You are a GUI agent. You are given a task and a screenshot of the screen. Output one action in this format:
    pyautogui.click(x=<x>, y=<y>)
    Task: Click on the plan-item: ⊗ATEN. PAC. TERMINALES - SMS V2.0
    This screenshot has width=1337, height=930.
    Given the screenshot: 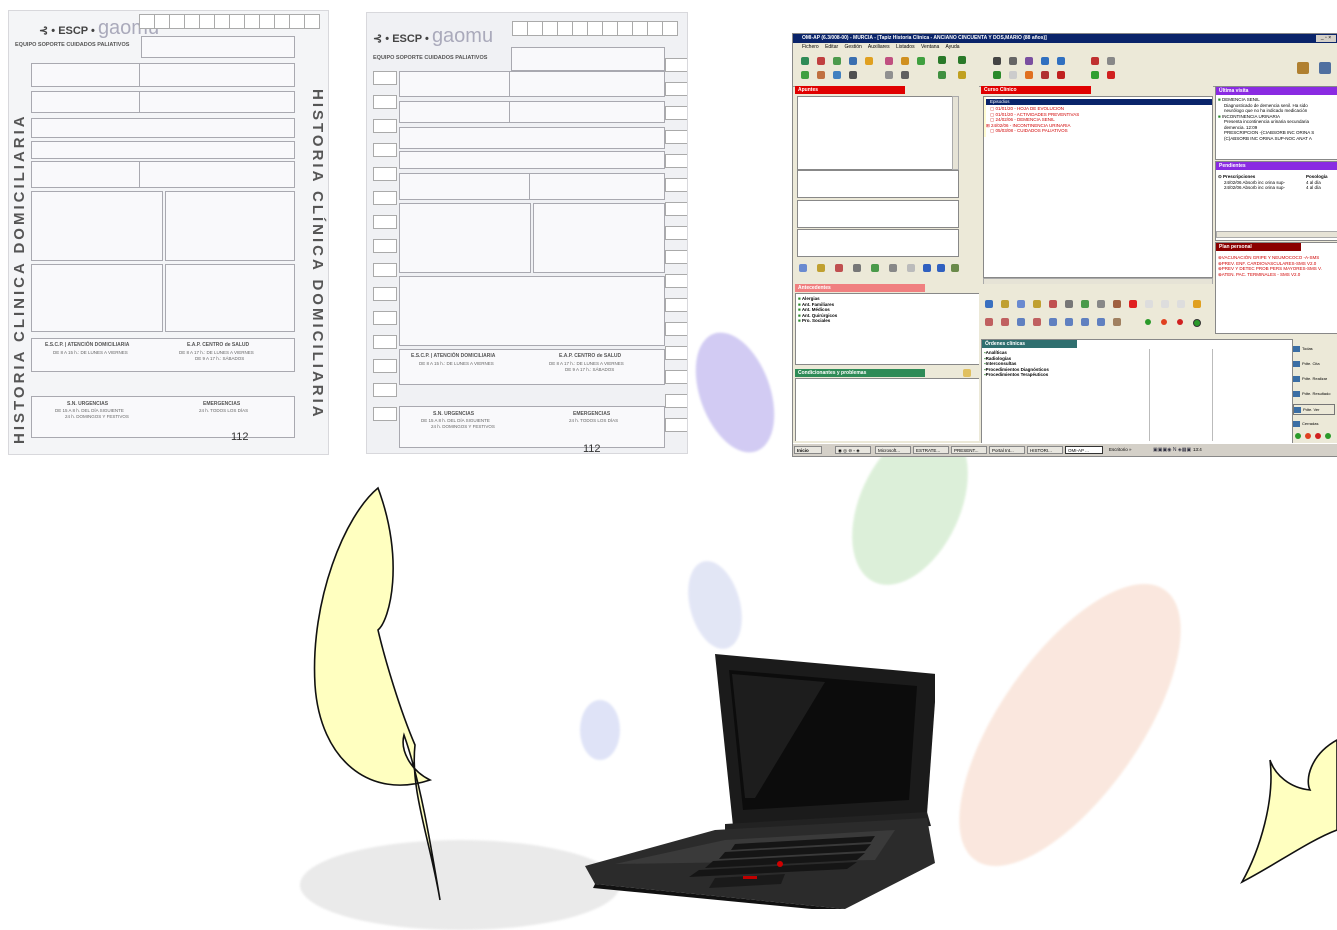 What is the action you would take?
    pyautogui.click(x=1259, y=275)
    